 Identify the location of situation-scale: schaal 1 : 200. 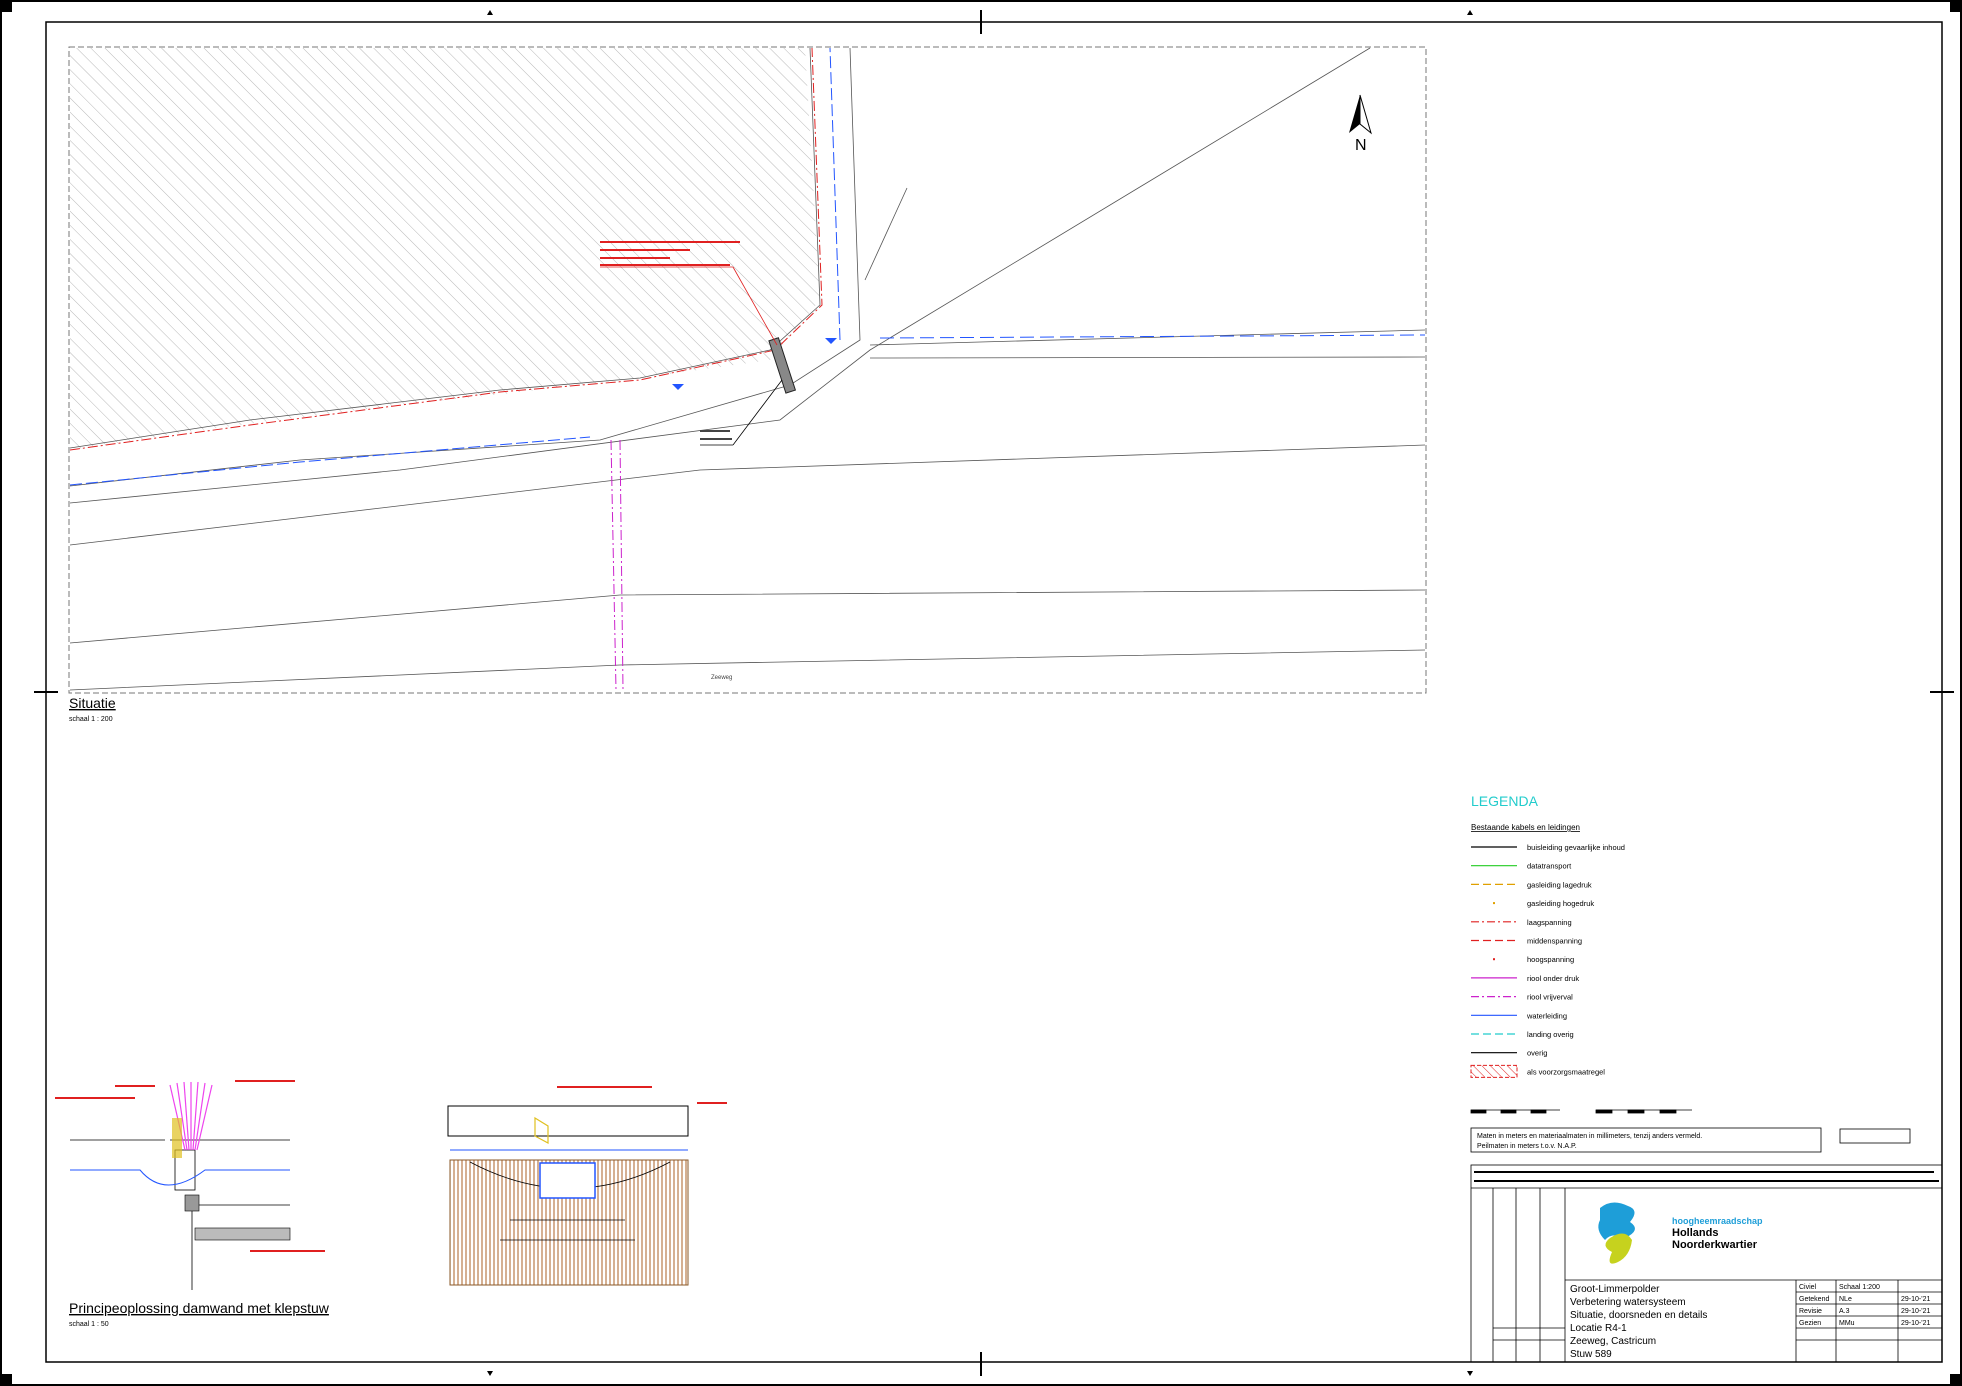
(91, 719).